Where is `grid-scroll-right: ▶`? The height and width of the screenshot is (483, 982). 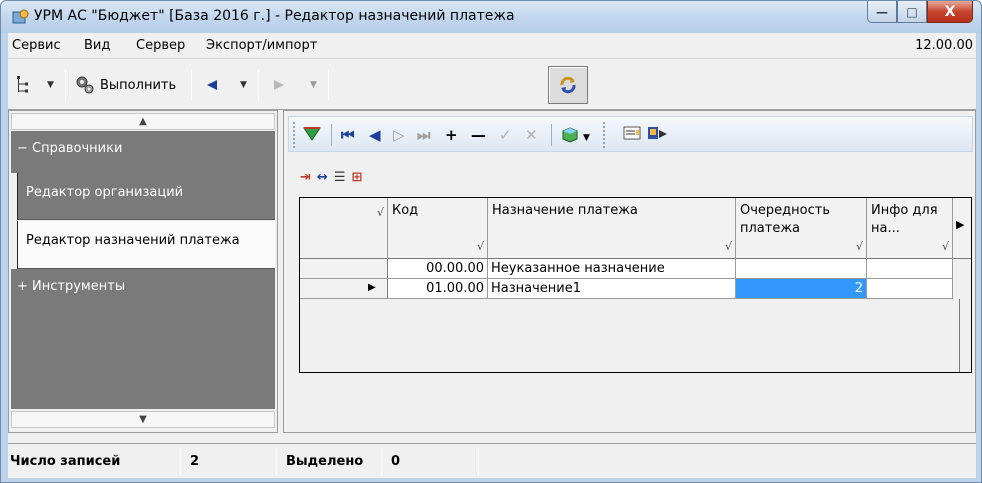
grid-scroll-right: ▶ is located at coordinates (962, 228).